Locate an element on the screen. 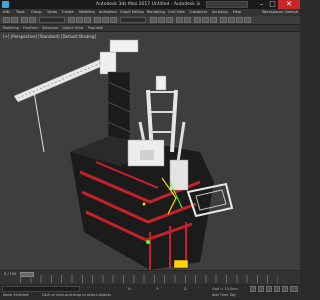 The image size is (320, 300). menu-animation: Animation is located at coordinates (108, 12).